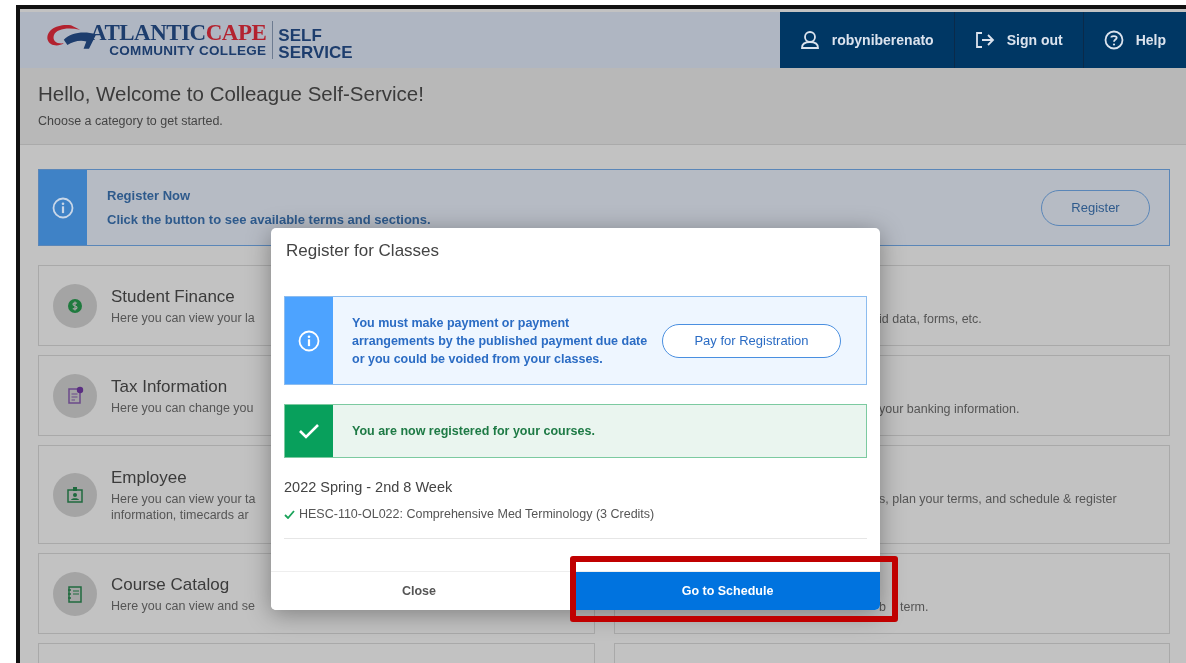  Describe the element at coordinates (368, 486) in the screenshot. I see `term-heading: 2022 Spring - 2nd 8 Week` at that location.